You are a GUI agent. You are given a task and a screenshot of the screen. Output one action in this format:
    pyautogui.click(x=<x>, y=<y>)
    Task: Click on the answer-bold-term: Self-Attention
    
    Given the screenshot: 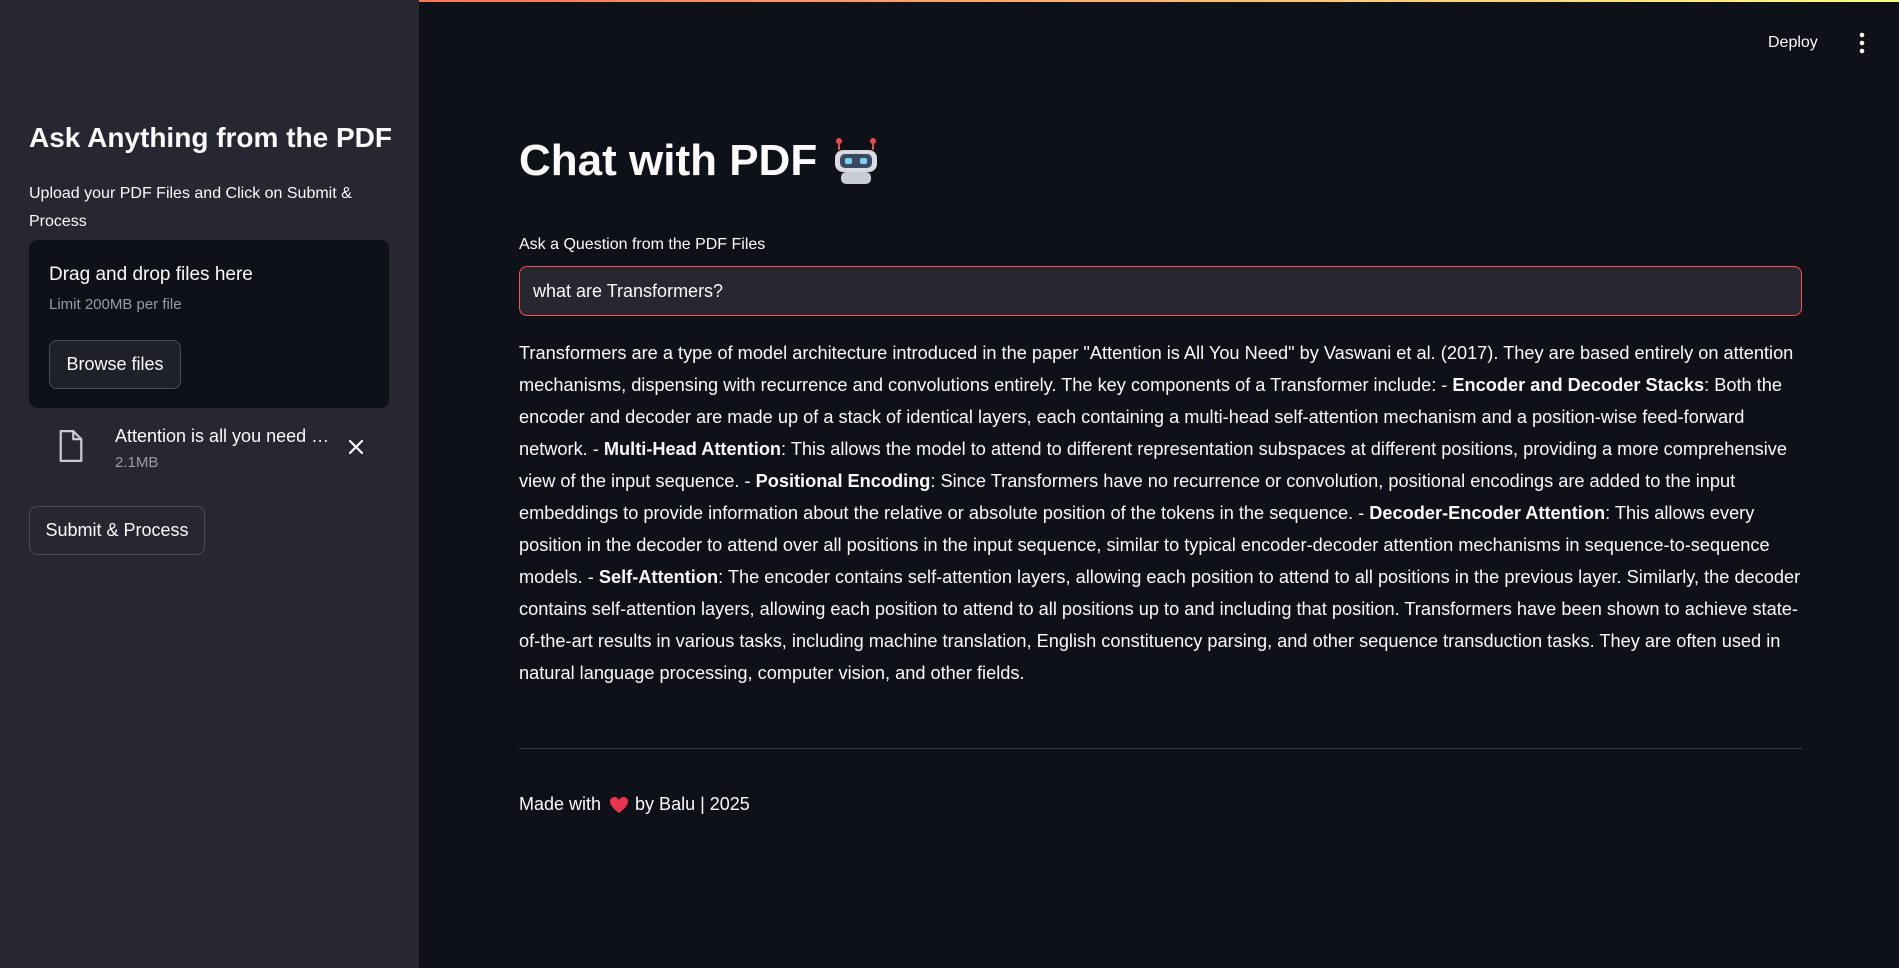 What is the action you would take?
    pyautogui.click(x=658, y=577)
    